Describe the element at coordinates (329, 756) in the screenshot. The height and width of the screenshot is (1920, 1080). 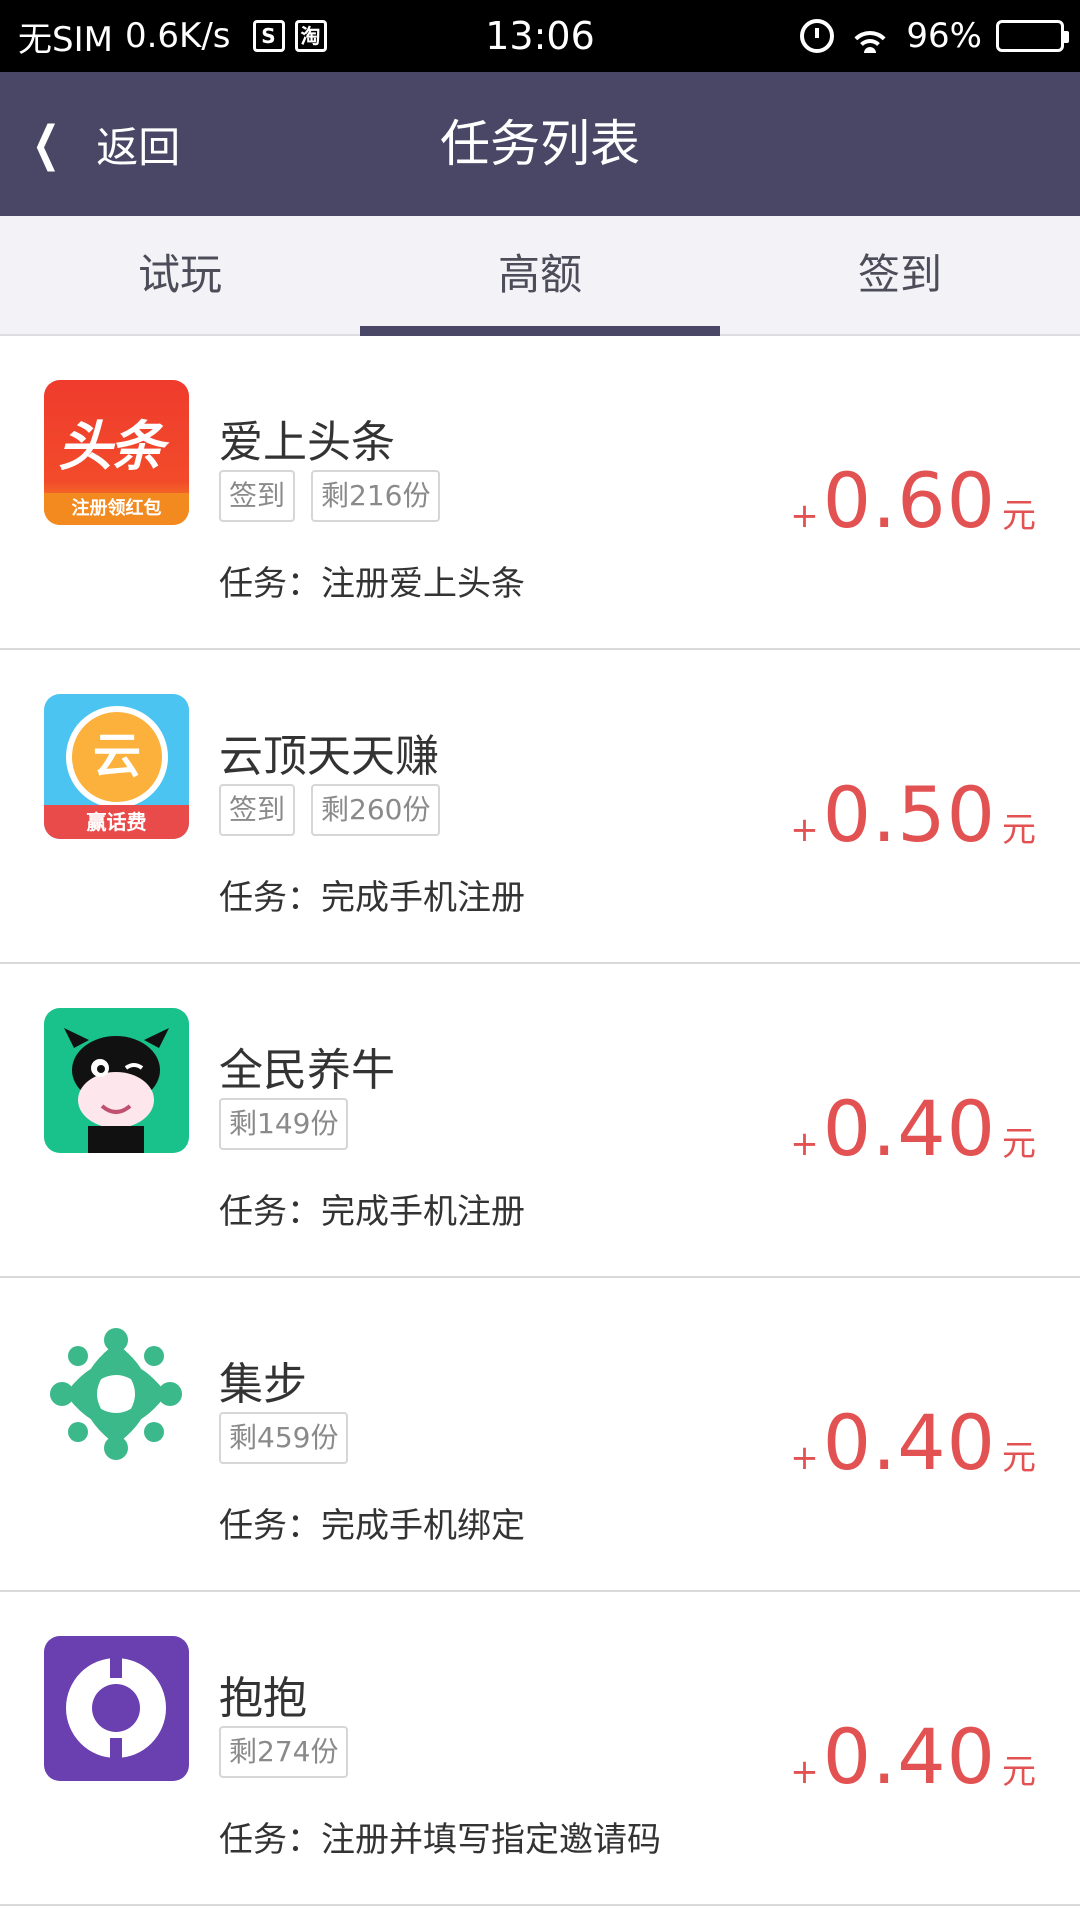
I see `app-name: 云顶天天赚` at that location.